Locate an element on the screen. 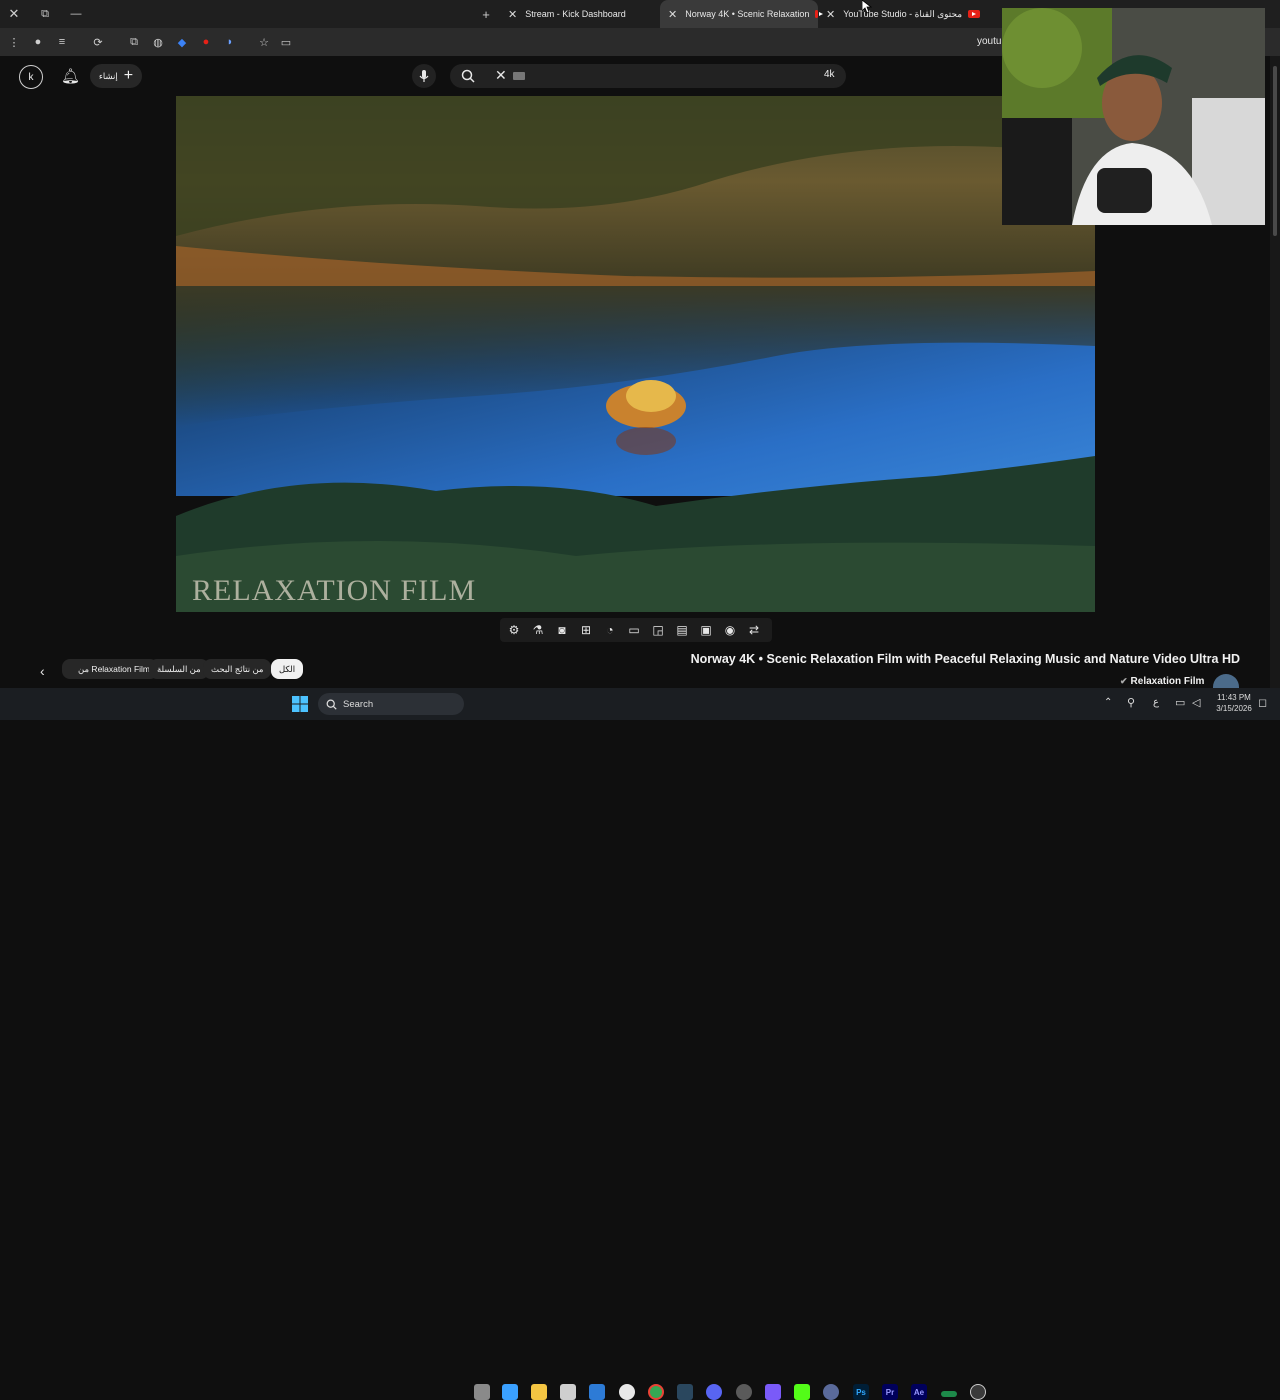 The height and width of the screenshot is (1400, 1280). tab-norway-video: ✕ Norway 4K • Scenic Relaxation is located at coordinates (741, 14).